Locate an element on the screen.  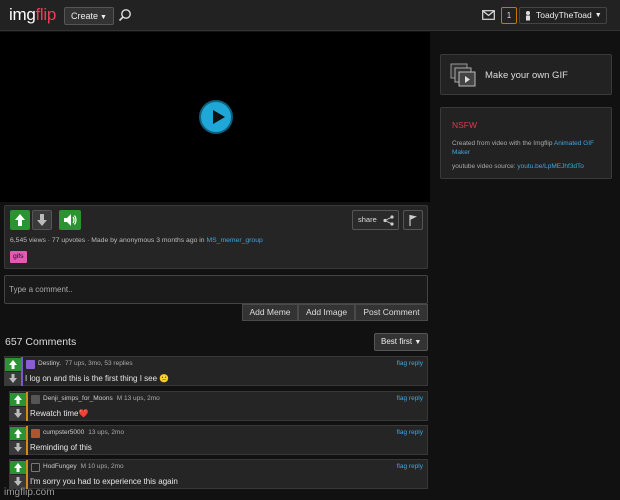
nsfw-label: NSFW is located at coordinates (465, 125).